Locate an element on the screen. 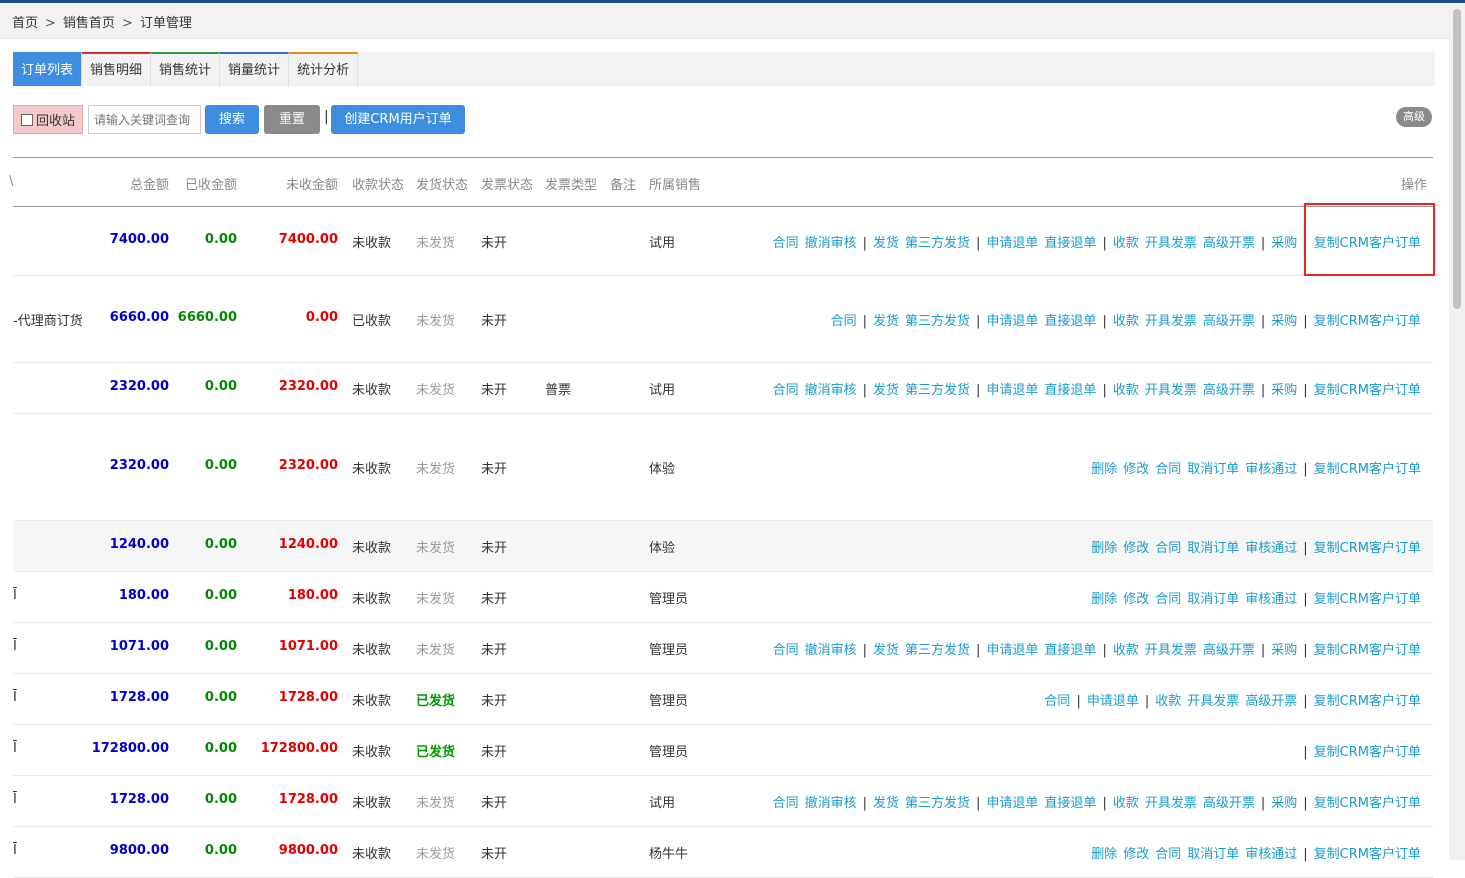  breadcrumb-sales-home: 销售首页 is located at coordinates (89, 23).